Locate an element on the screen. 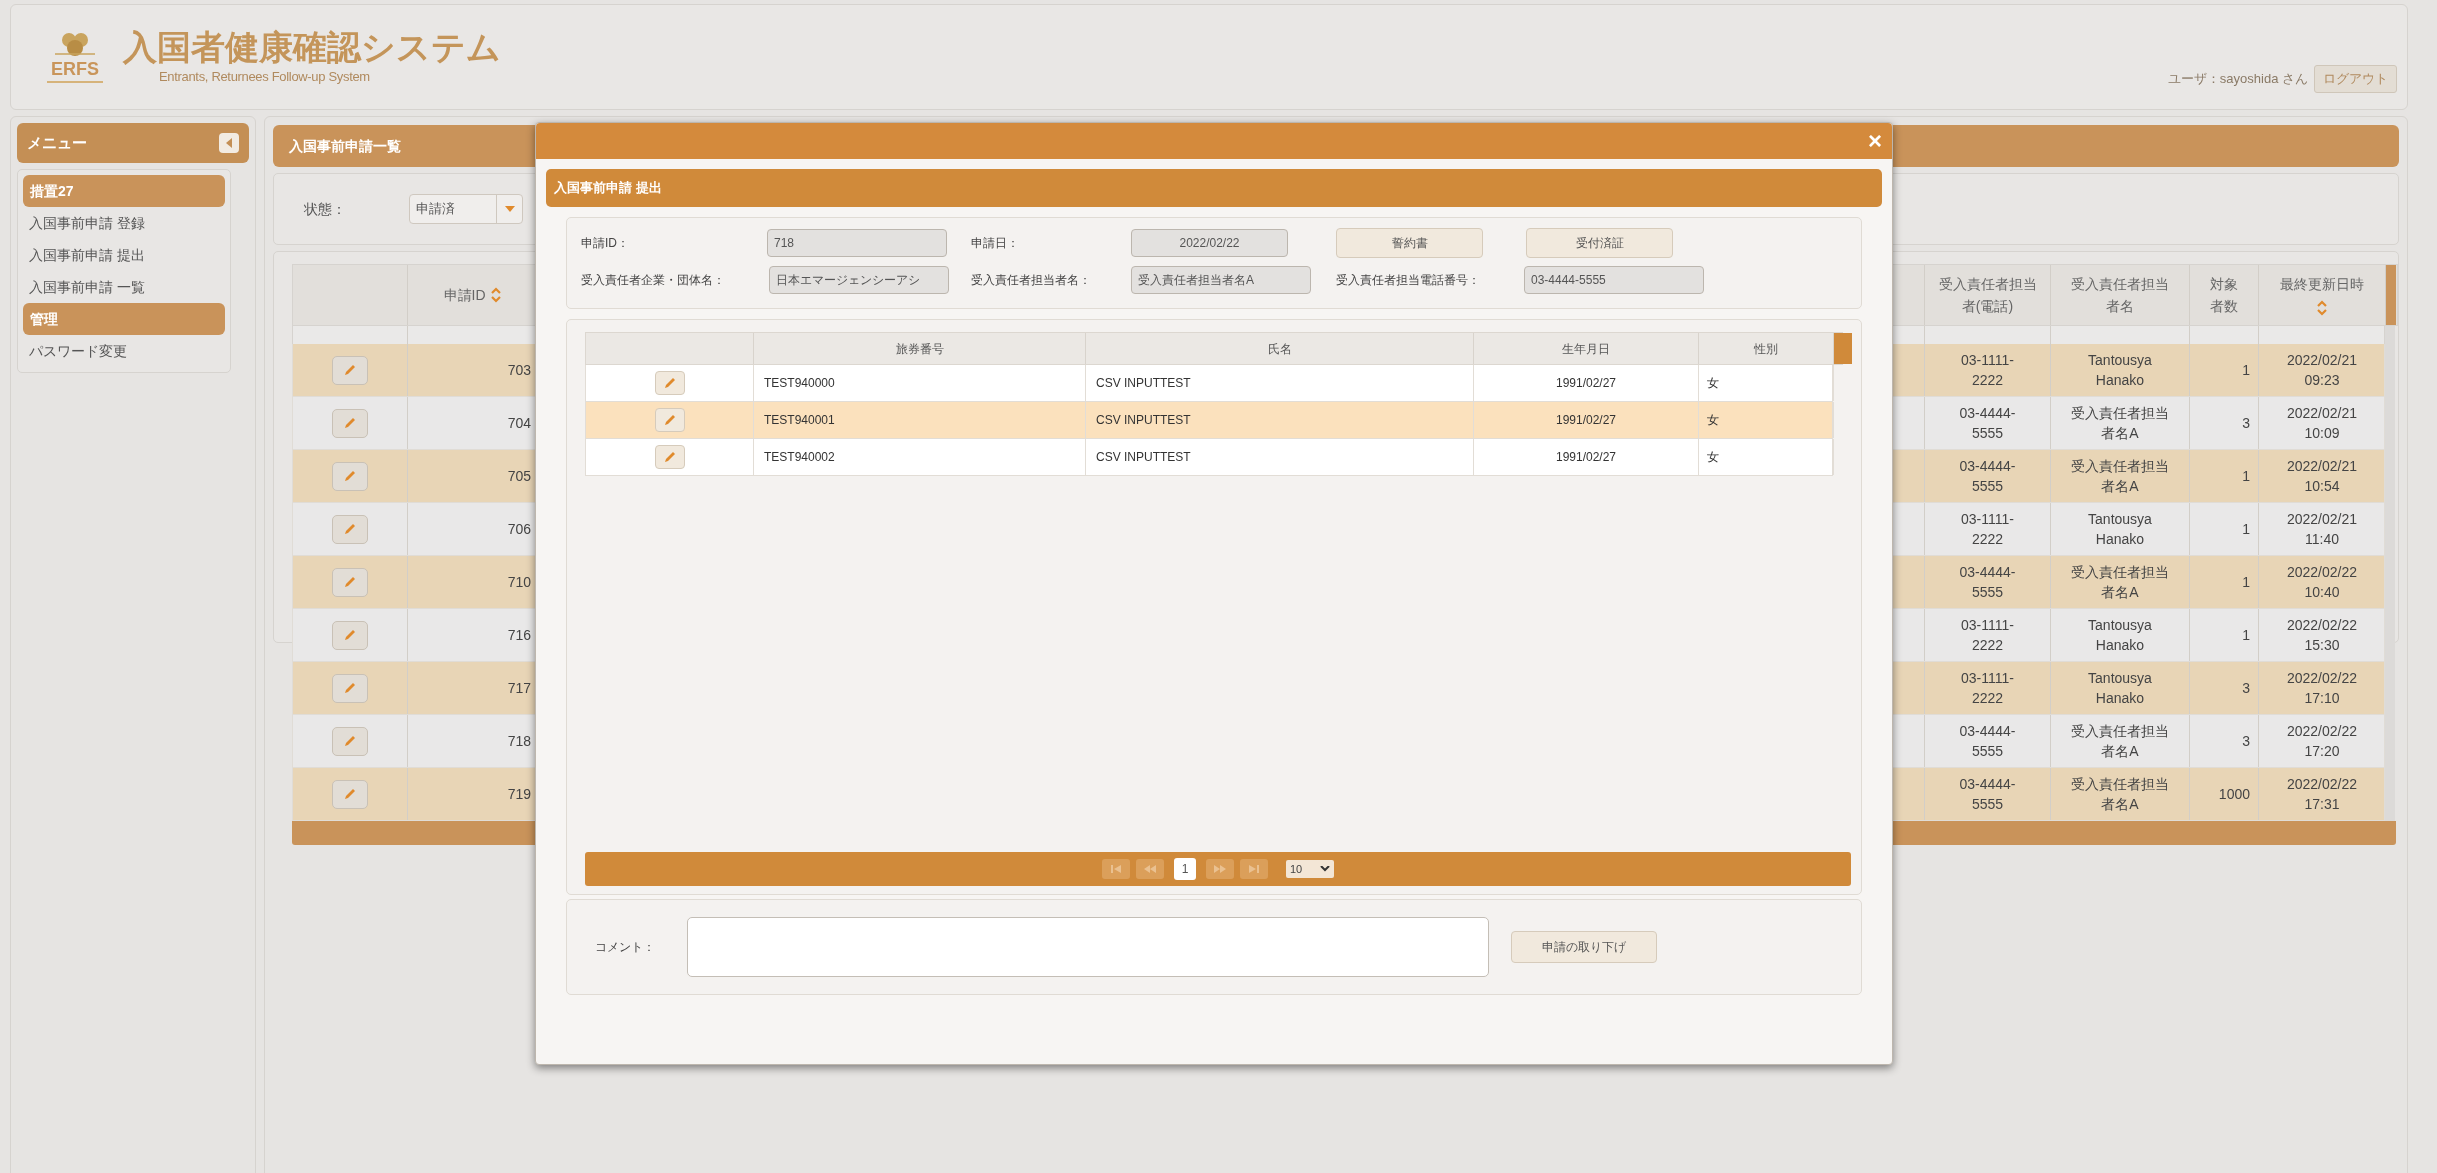 The image size is (2437, 1173). scroll-header-cap is located at coordinates (1843, 348).